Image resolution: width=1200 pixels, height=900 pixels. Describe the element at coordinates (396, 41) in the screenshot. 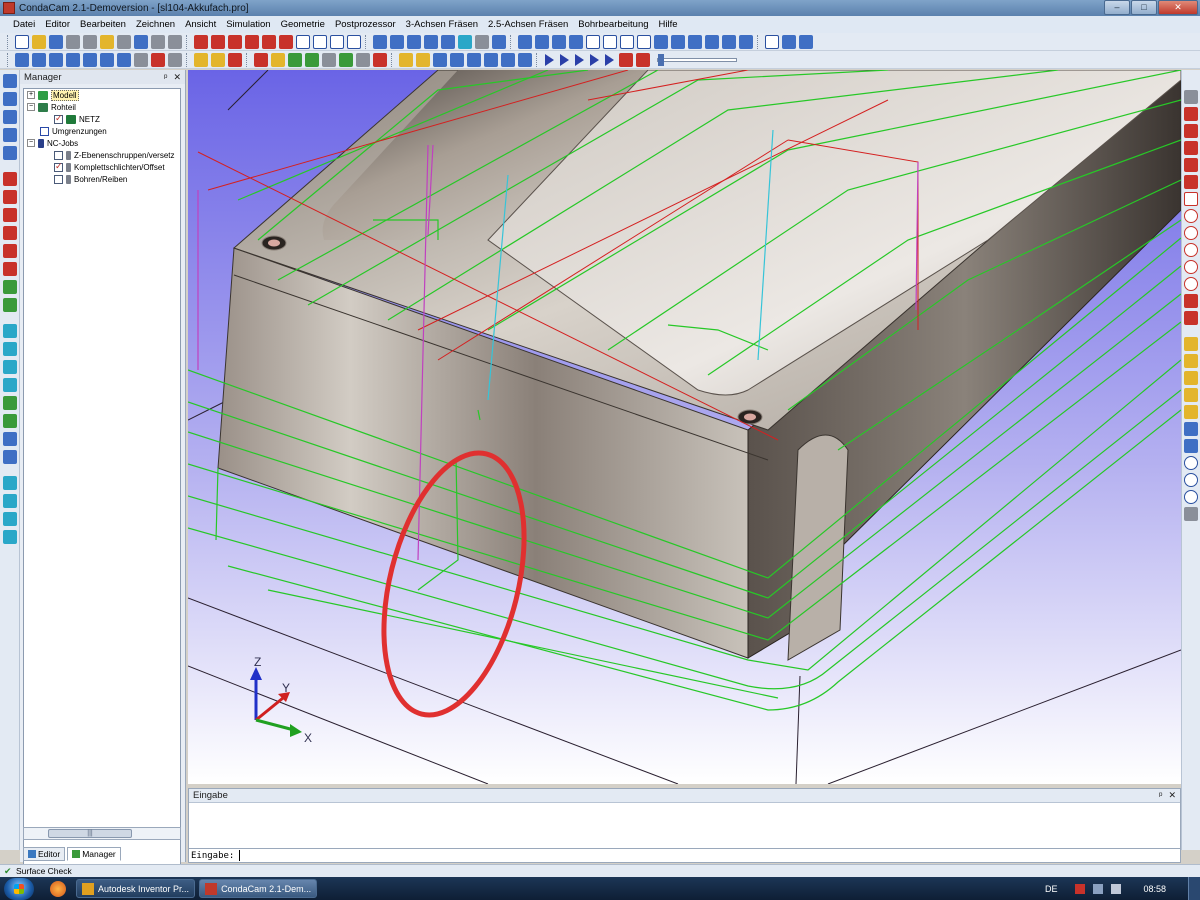

I see `surface-icon` at that location.